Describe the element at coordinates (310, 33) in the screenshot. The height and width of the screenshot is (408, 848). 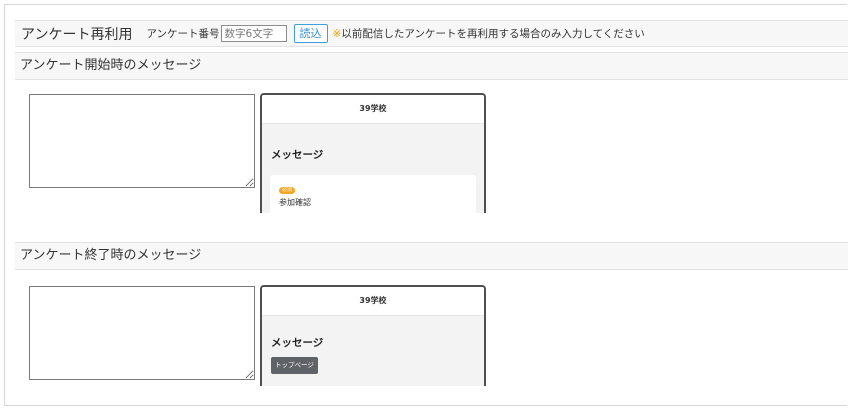
I see `load-button: 読込` at that location.